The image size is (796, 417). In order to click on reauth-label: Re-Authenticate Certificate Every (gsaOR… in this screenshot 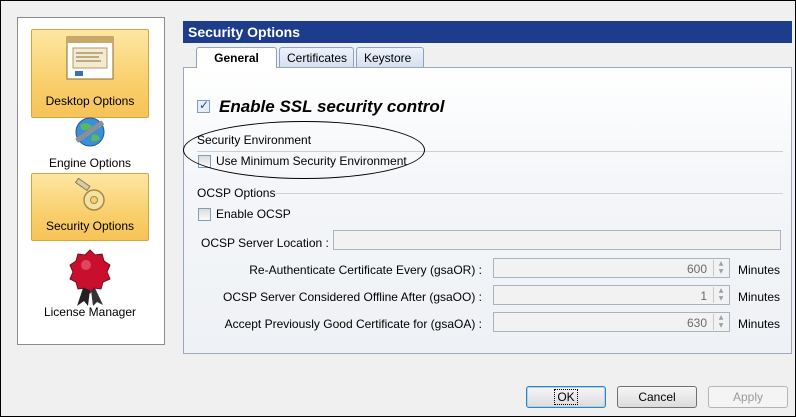, I will do `click(365, 270)`.